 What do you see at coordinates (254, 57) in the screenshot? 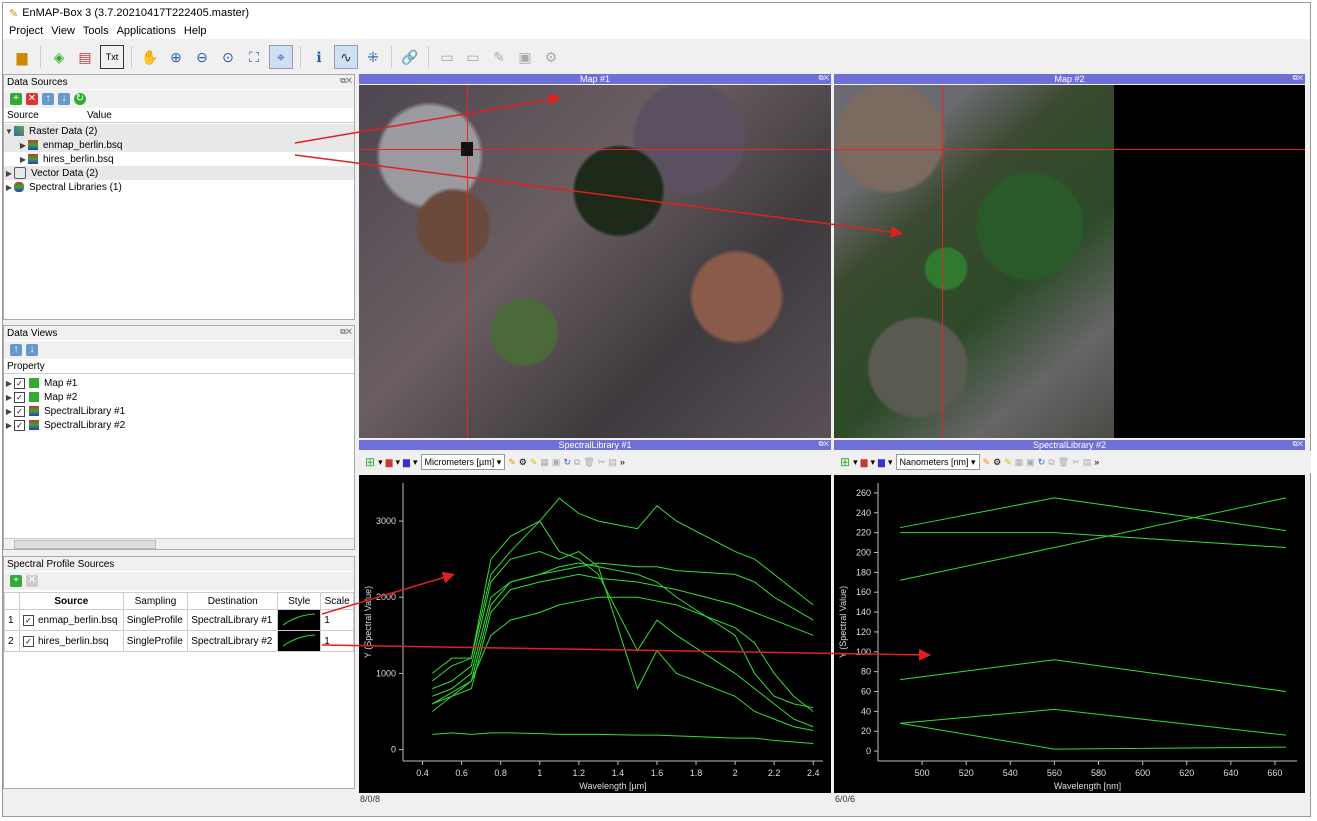
I see `zoom-full-icon: ⛶` at bounding box center [254, 57].